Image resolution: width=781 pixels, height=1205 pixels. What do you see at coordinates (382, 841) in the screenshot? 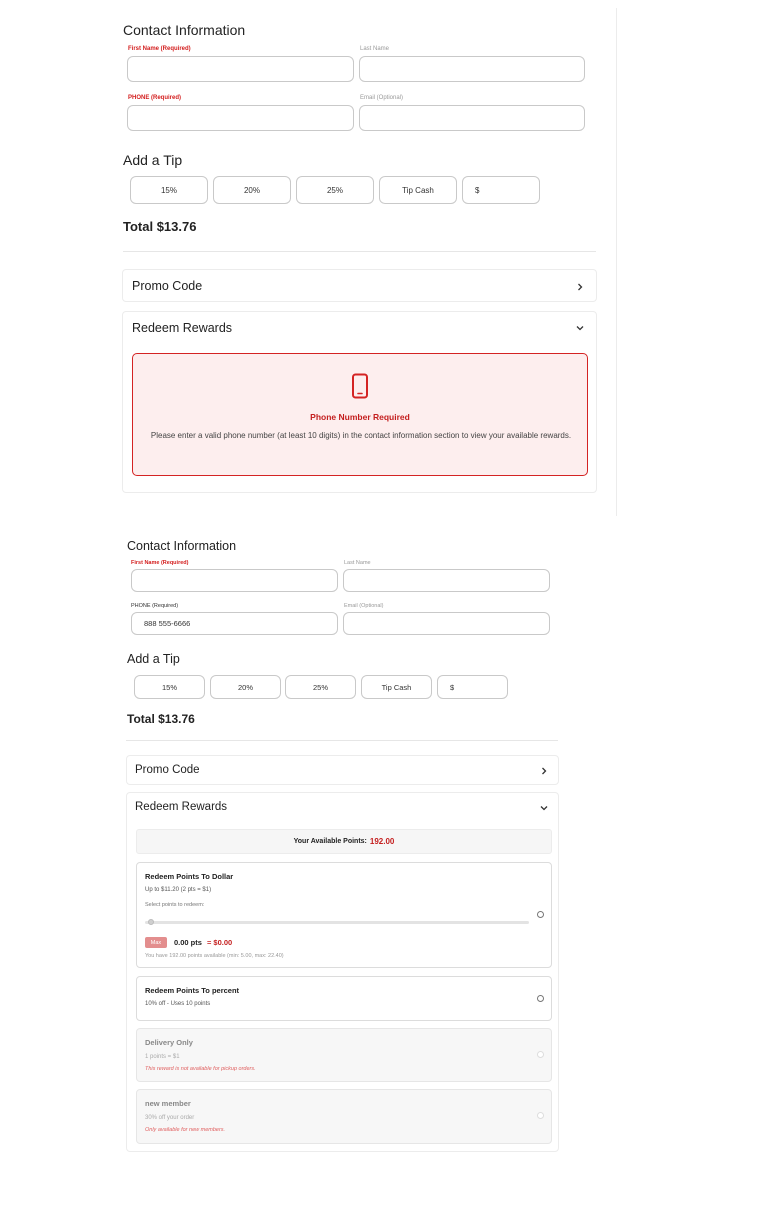
I see `available-points-value: 192.00` at bounding box center [382, 841].